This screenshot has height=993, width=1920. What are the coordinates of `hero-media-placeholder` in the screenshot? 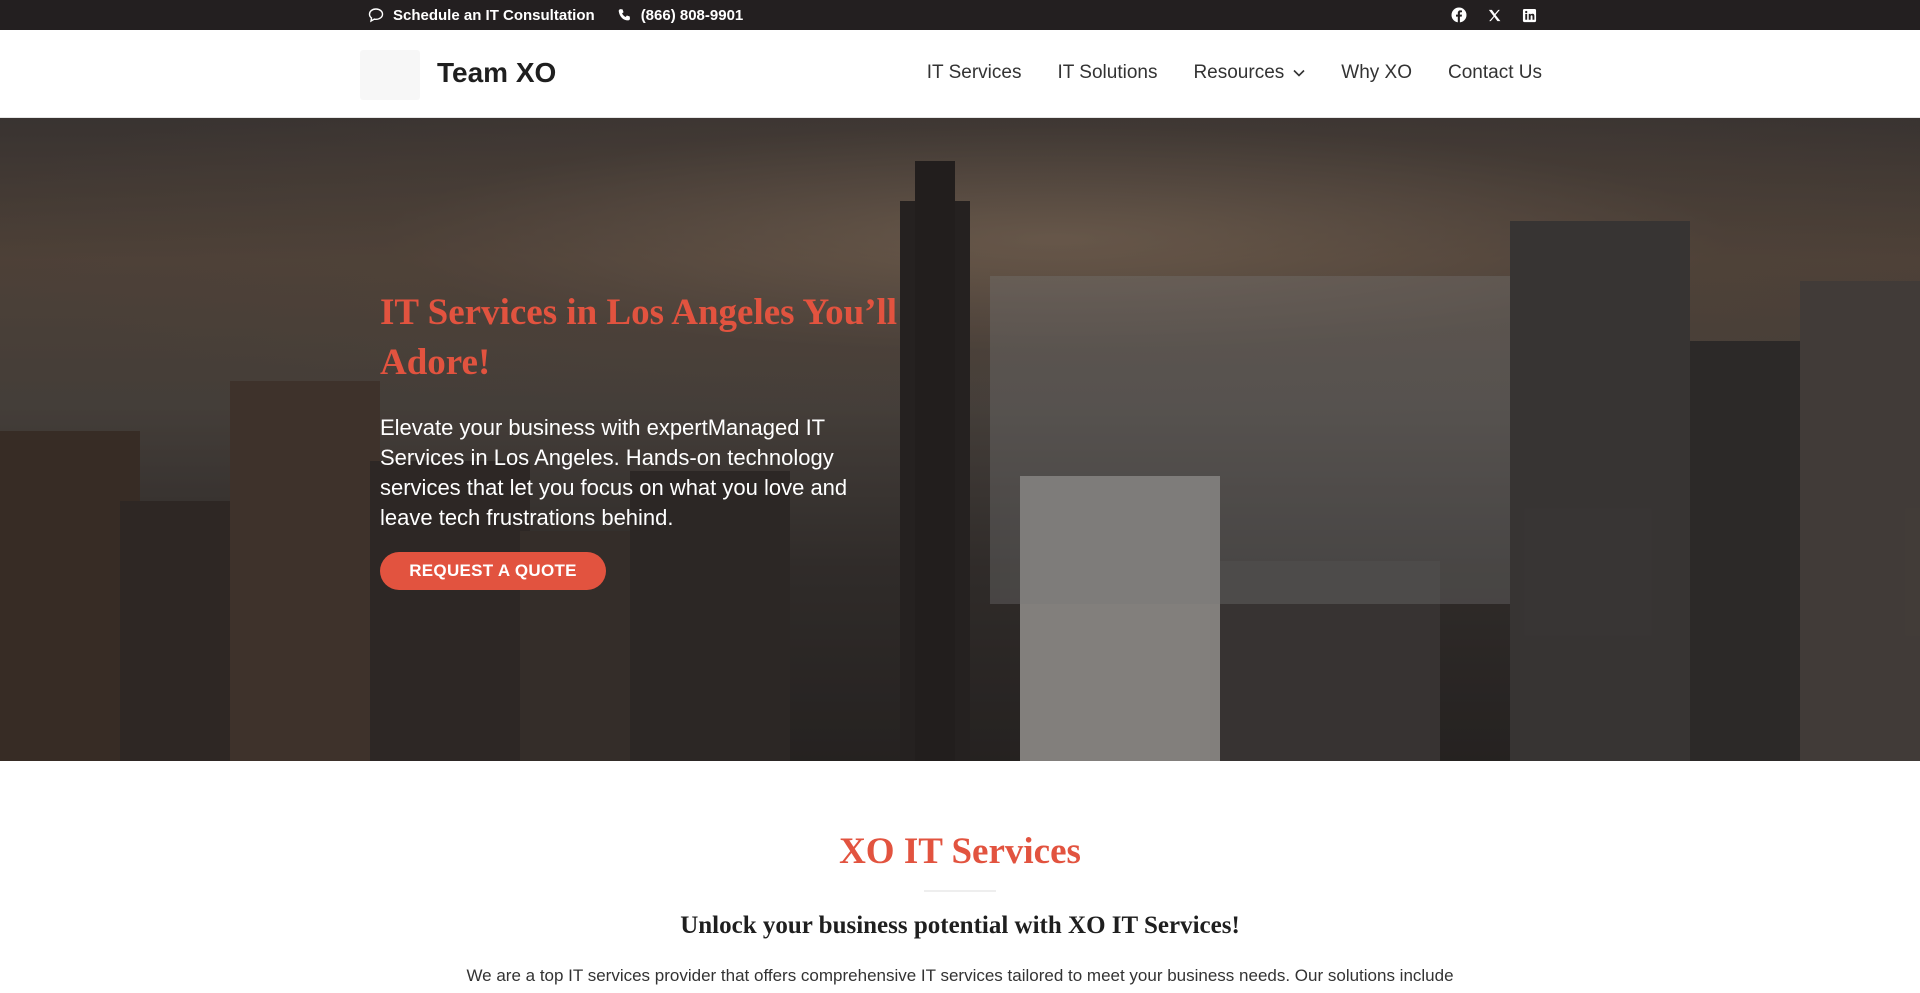 It's located at (1250, 440).